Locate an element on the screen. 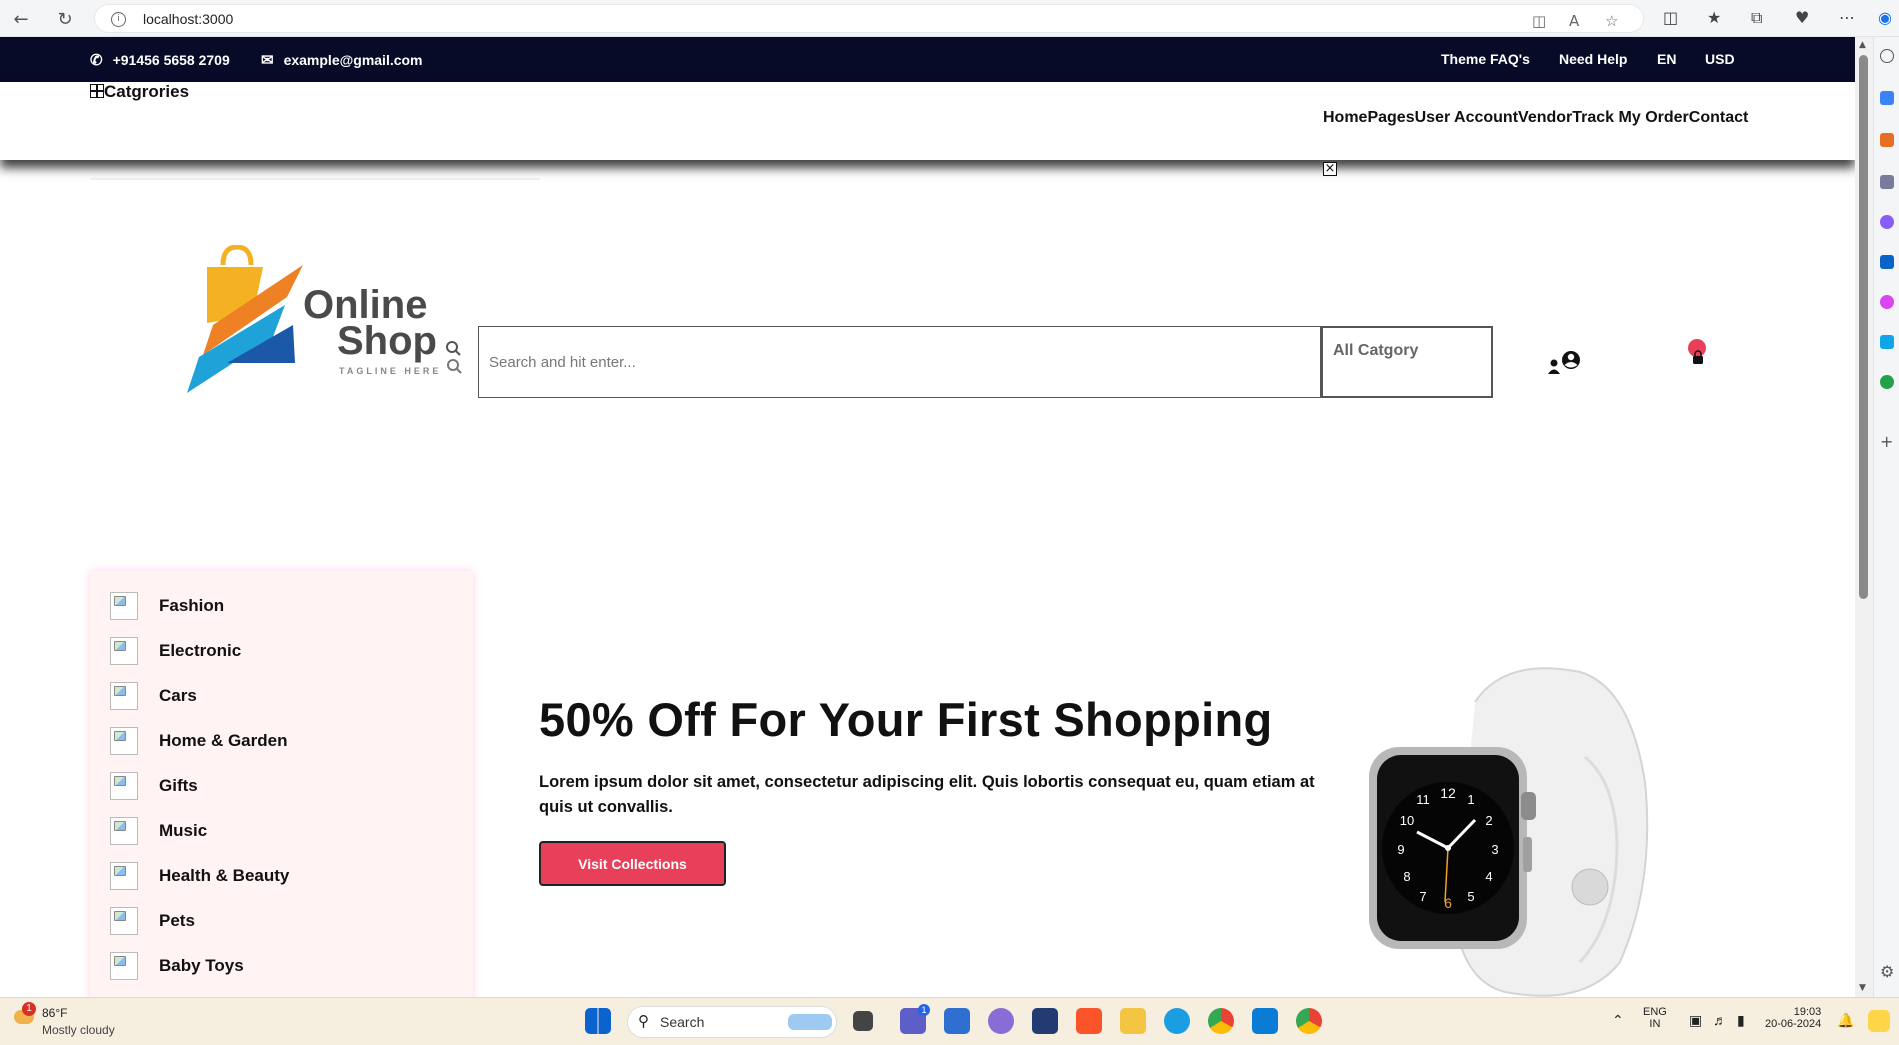 This screenshot has width=1899, height=1045. network-icon: ▣ is located at coordinates (1695, 1020).